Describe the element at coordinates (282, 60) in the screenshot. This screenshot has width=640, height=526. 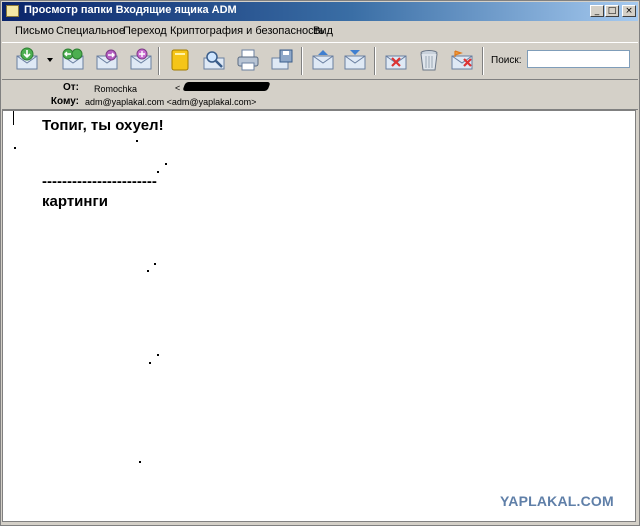
I see `save-icon` at that location.